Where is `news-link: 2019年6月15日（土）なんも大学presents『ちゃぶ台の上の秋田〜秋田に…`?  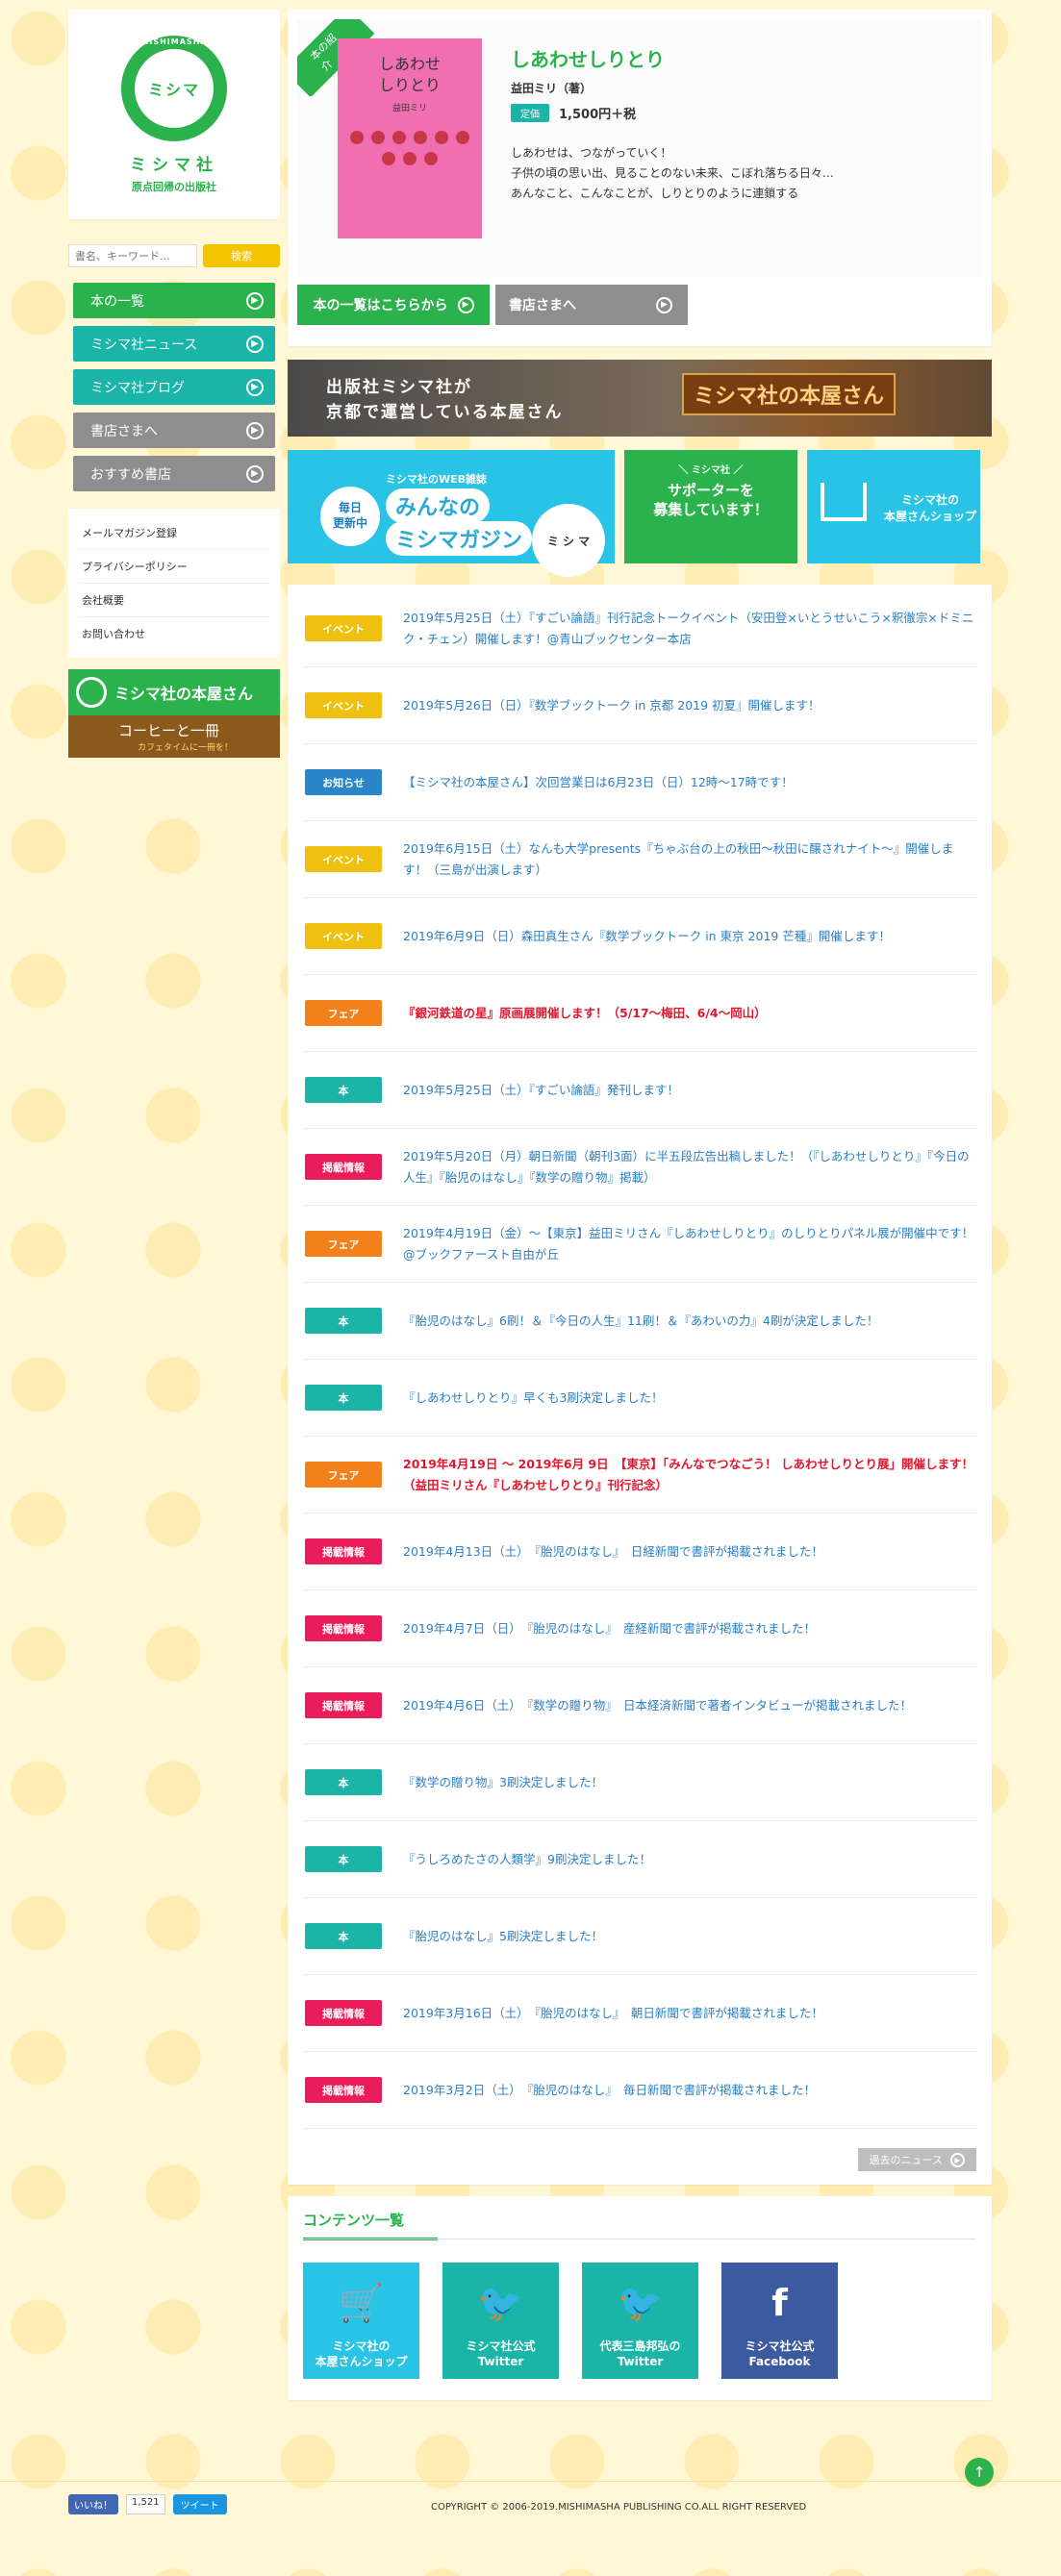 news-link: 2019年6月15日（土）なんも大学presents『ちゃぶ台の上の秋田〜秋田に… is located at coordinates (689, 859).